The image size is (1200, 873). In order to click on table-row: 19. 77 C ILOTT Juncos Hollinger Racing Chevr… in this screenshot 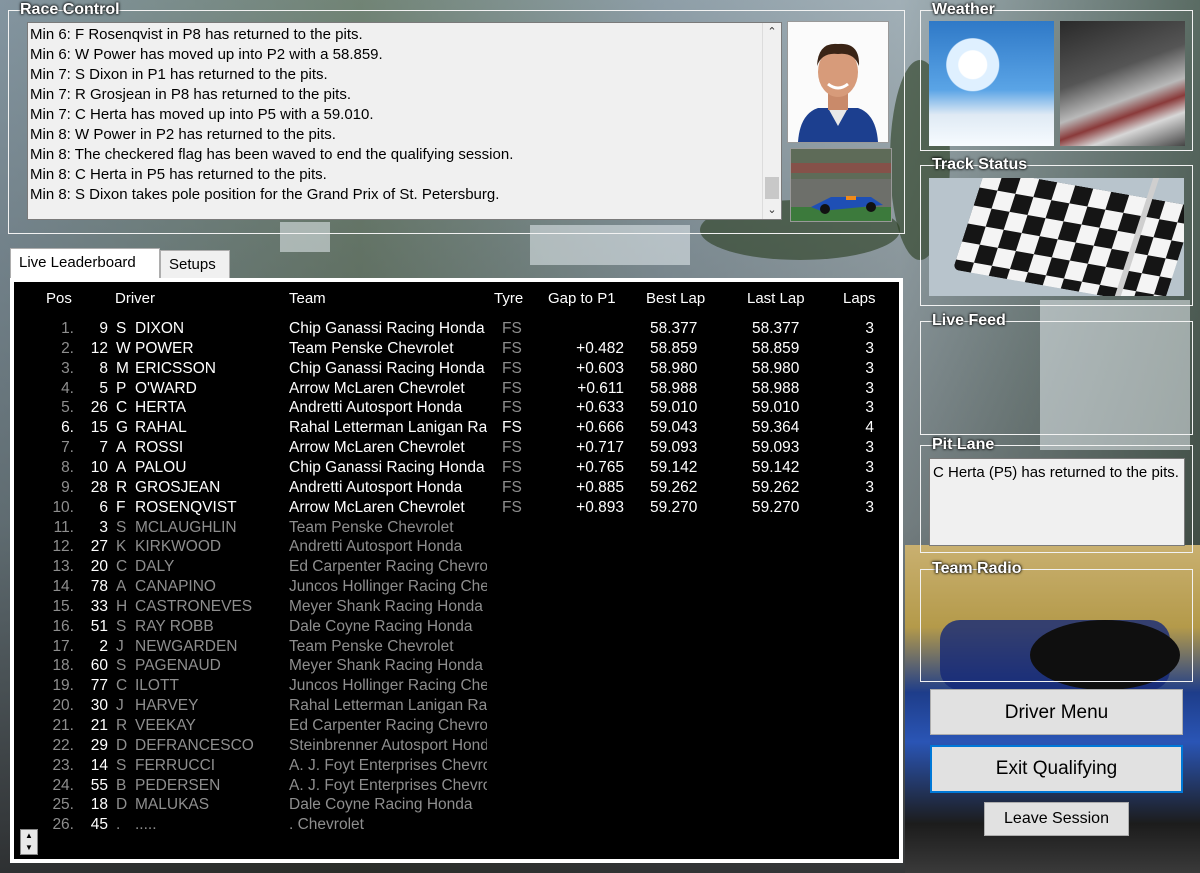, I will do `click(456, 686)`.